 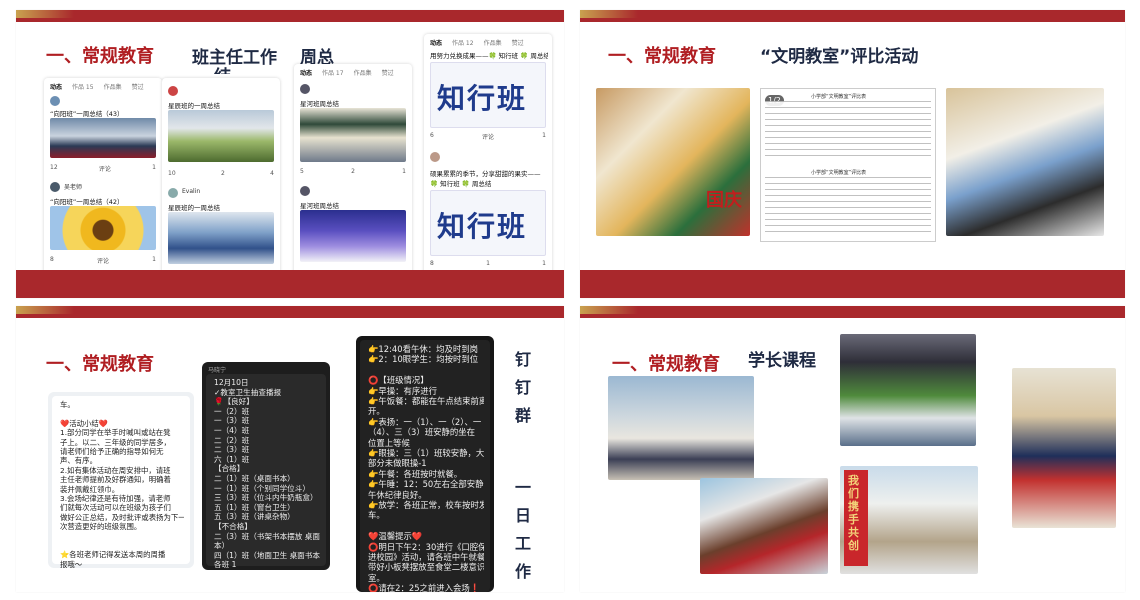 What do you see at coordinates (423, 349) in the screenshot?
I see `chat-line: 👉12:40看午休：均及时到岗` at bounding box center [423, 349].